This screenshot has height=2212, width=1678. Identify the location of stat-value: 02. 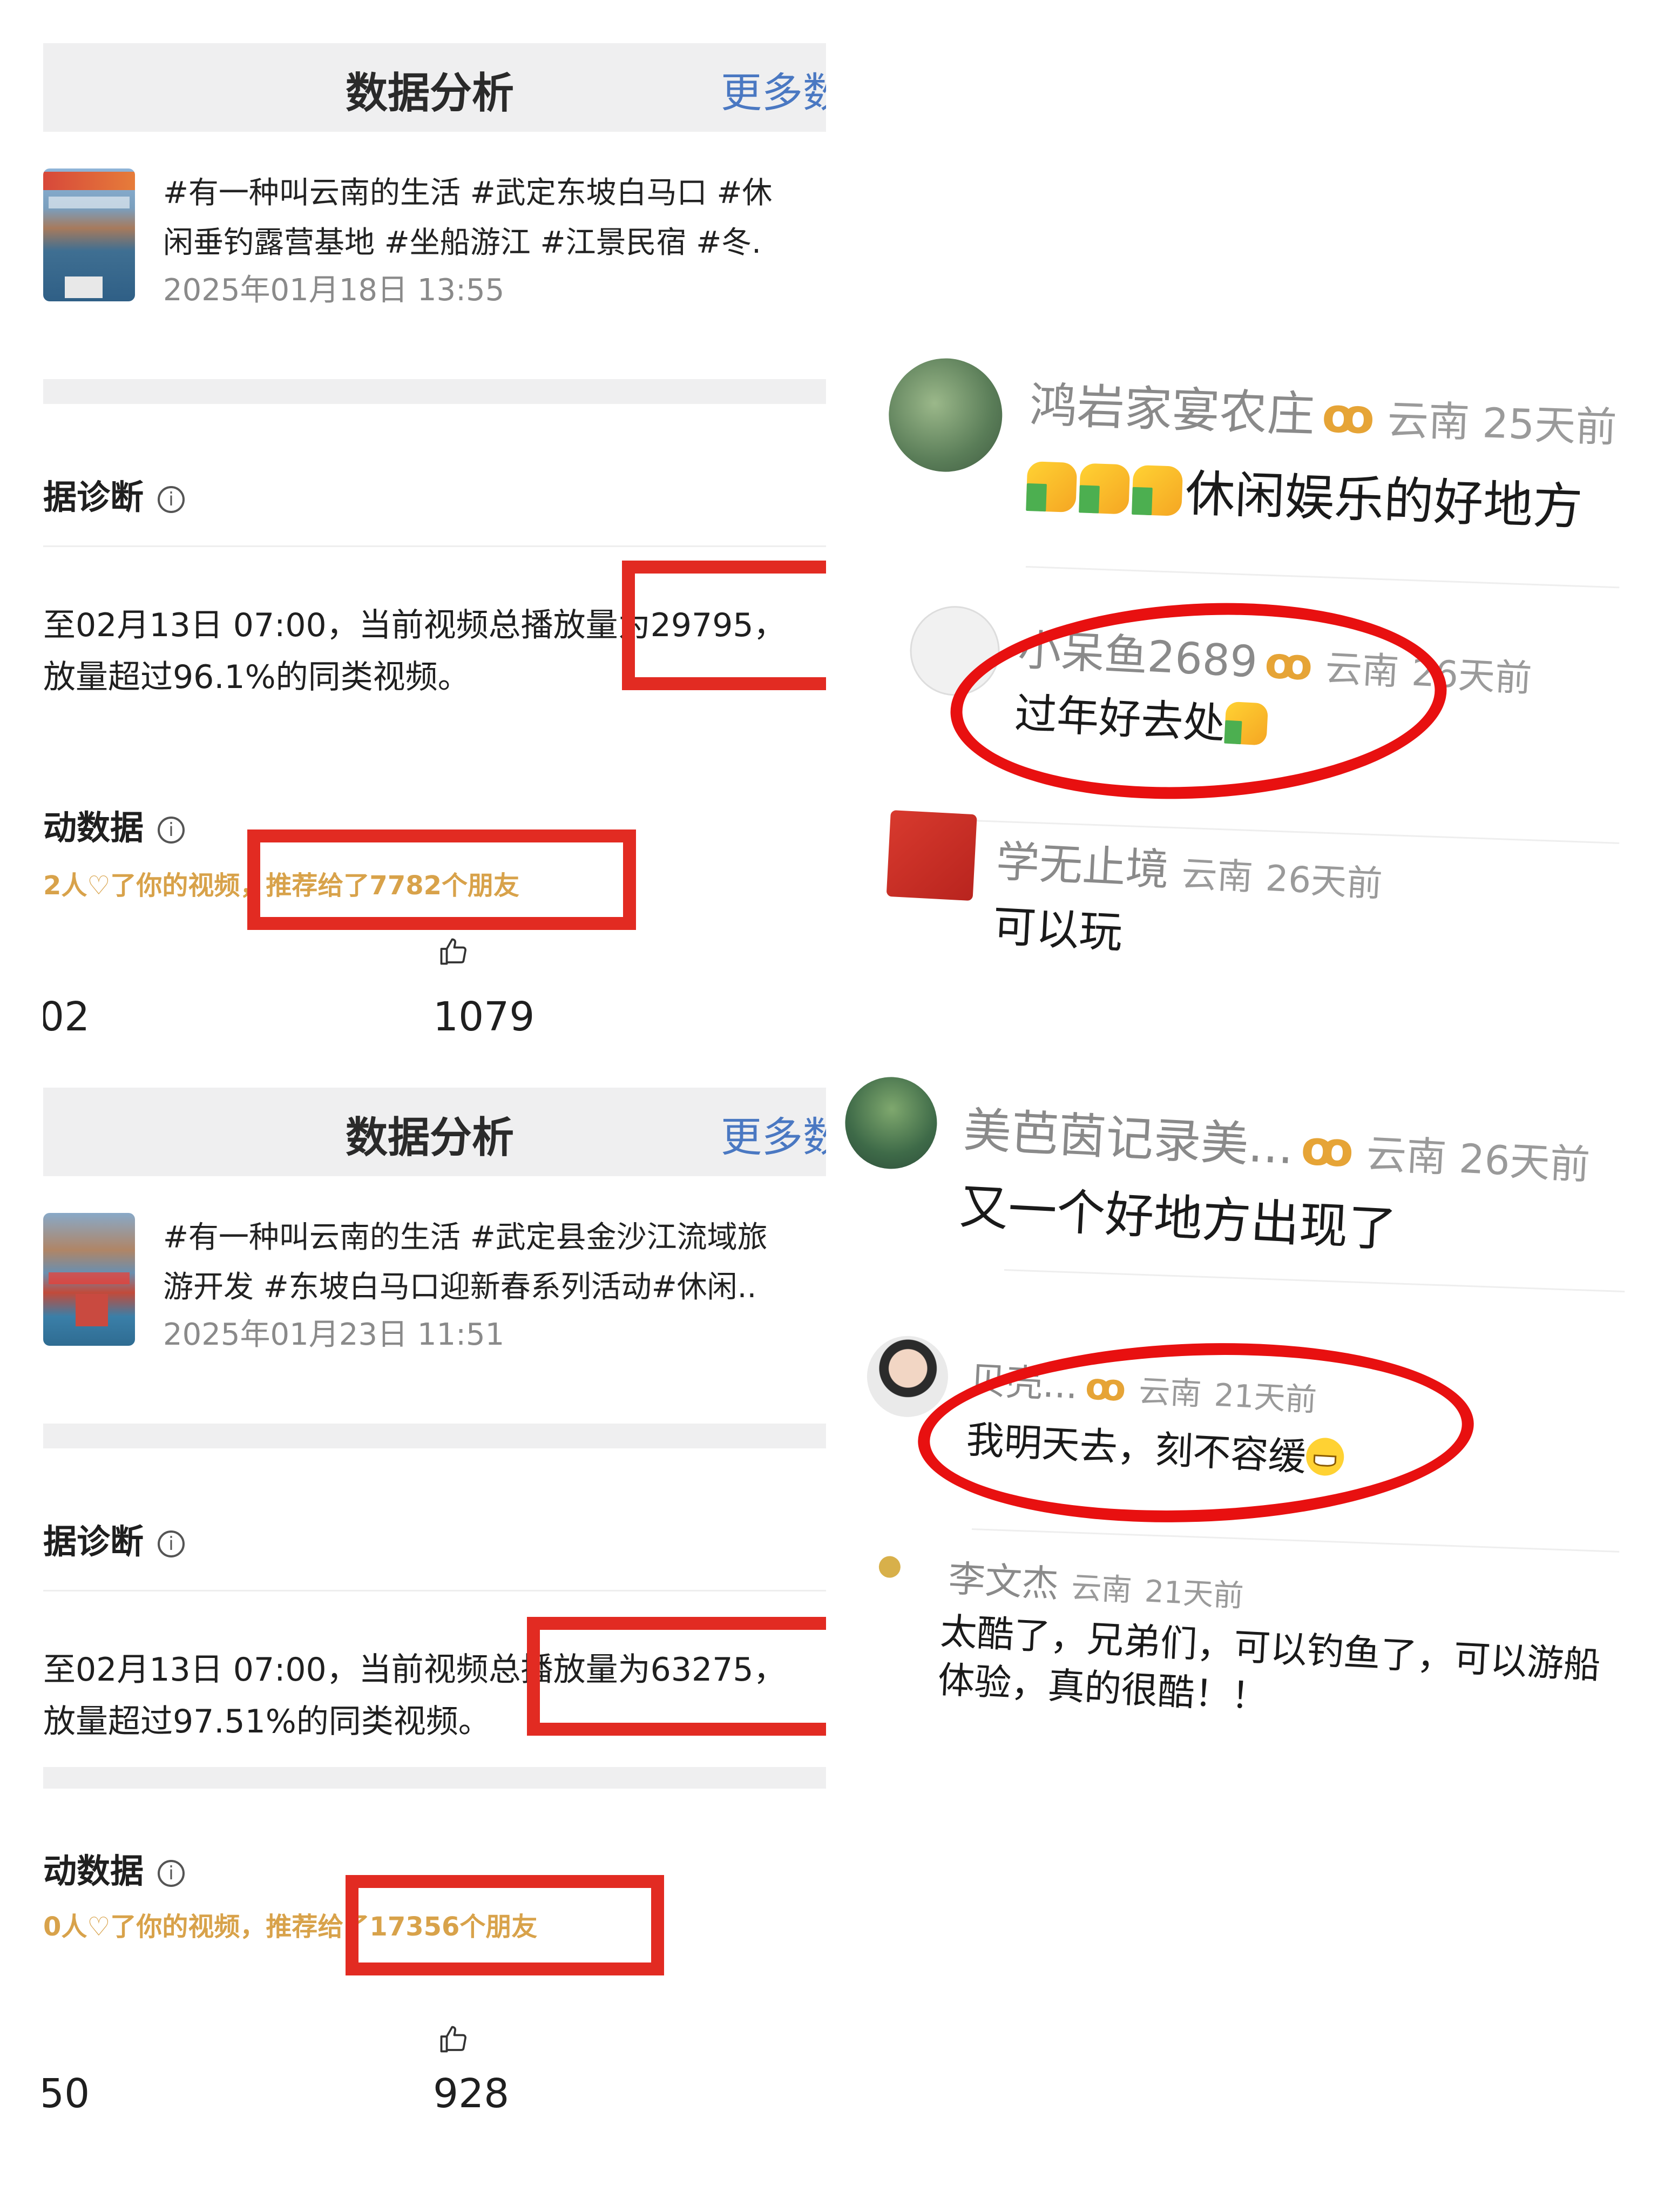
(66, 1017).